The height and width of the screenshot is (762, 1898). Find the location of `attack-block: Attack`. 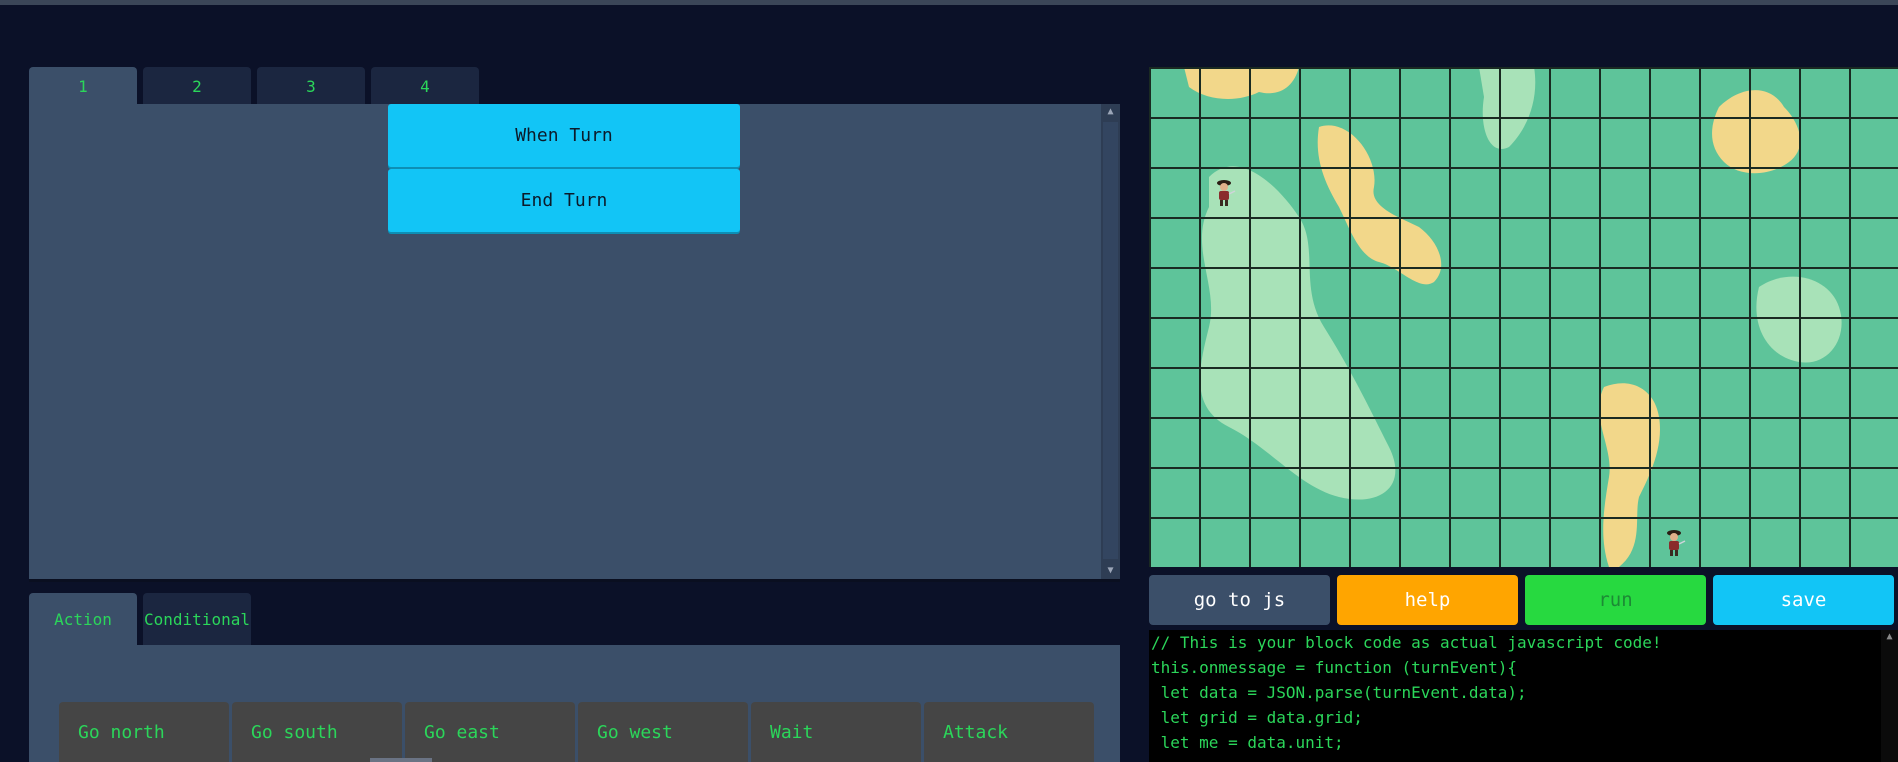

attack-block: Attack is located at coordinates (1009, 732).